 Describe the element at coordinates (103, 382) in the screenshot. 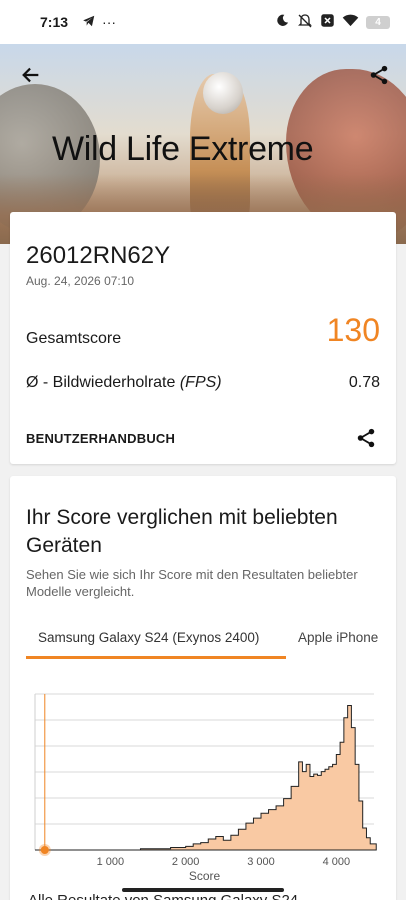

I see `fps-label-text: Ø - Bildwiederholrate` at that location.